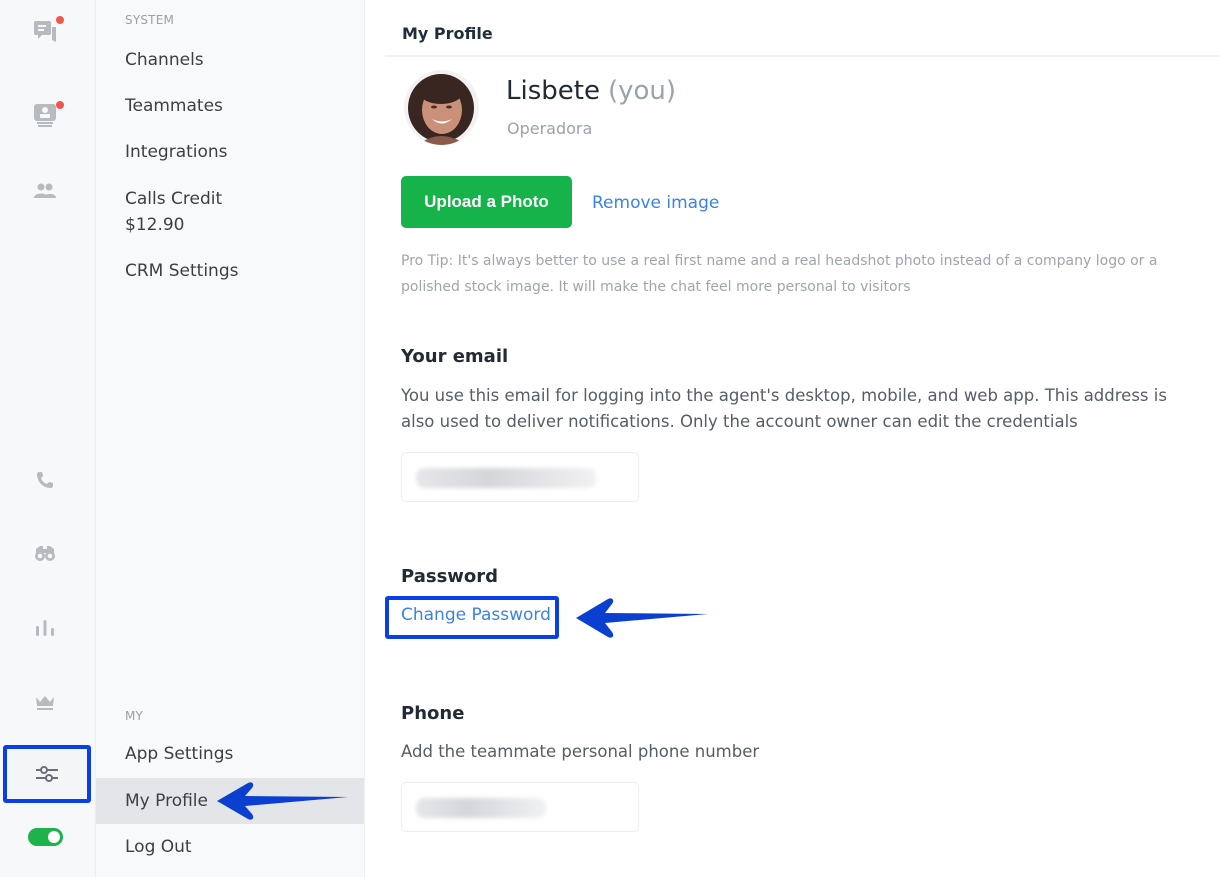 The height and width of the screenshot is (877, 1220). I want to click on nav-item-integrations: Integrations, so click(230, 152).